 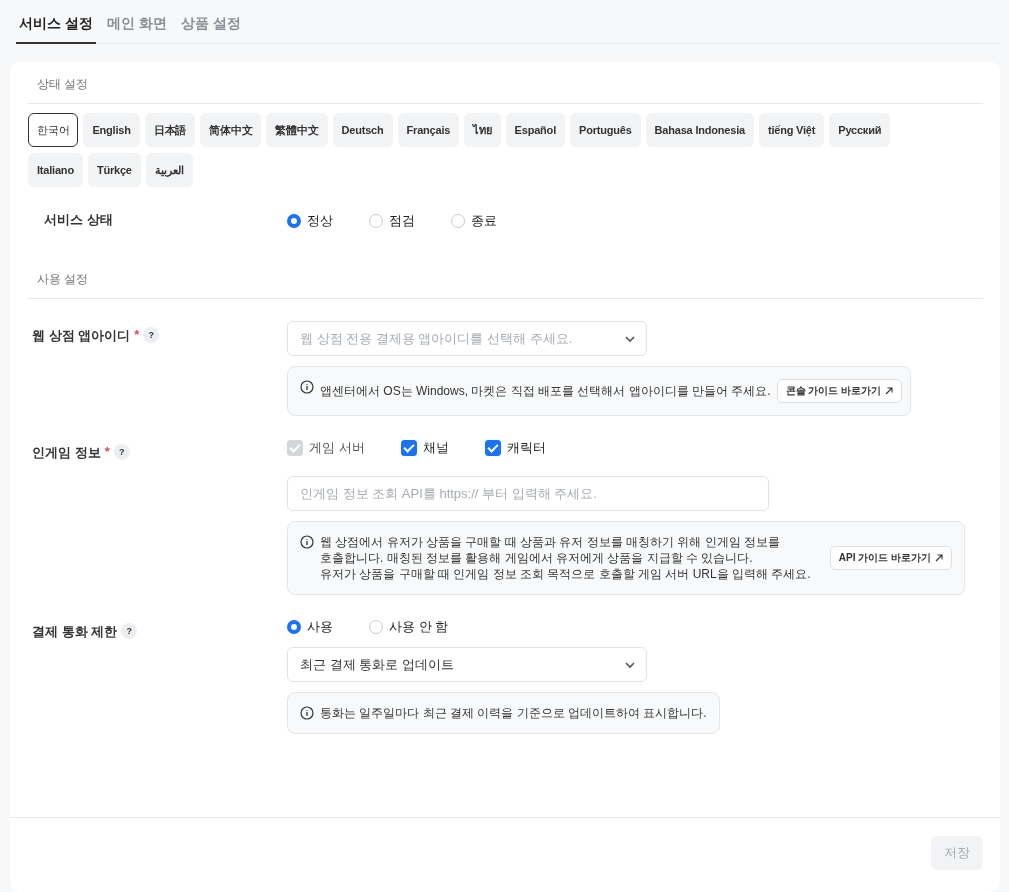 What do you see at coordinates (435, 448) in the screenshot?
I see `checkbox-label: 채널` at bounding box center [435, 448].